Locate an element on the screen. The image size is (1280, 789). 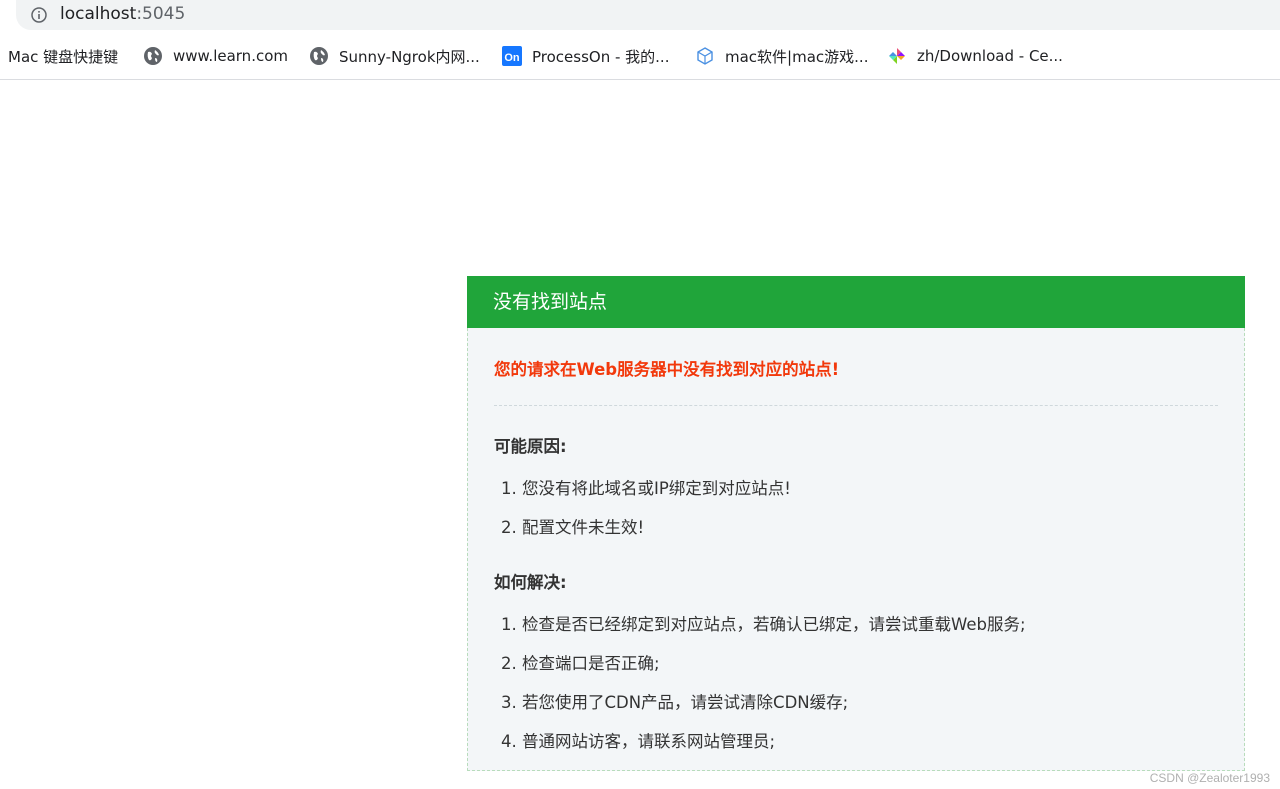
list-item: 2. 配置文件未生效! is located at coordinates (573, 527).